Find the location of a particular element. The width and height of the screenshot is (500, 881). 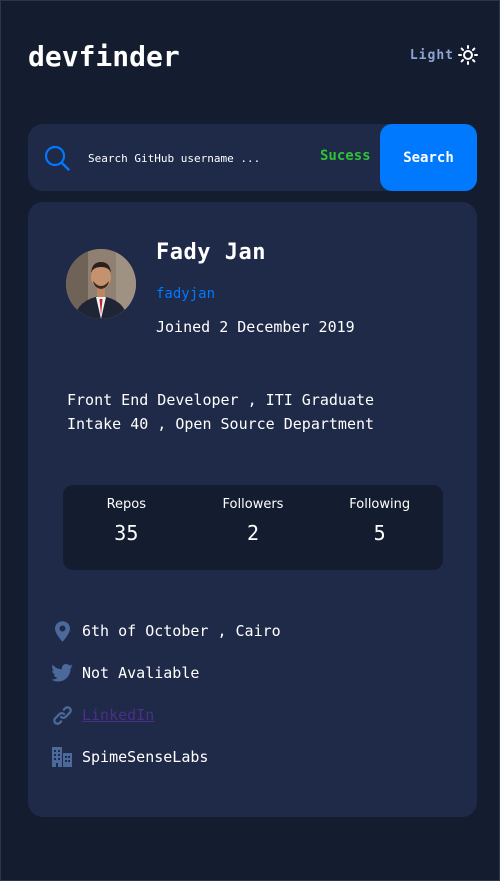

stat-following: Following 5 is located at coordinates (379, 527).